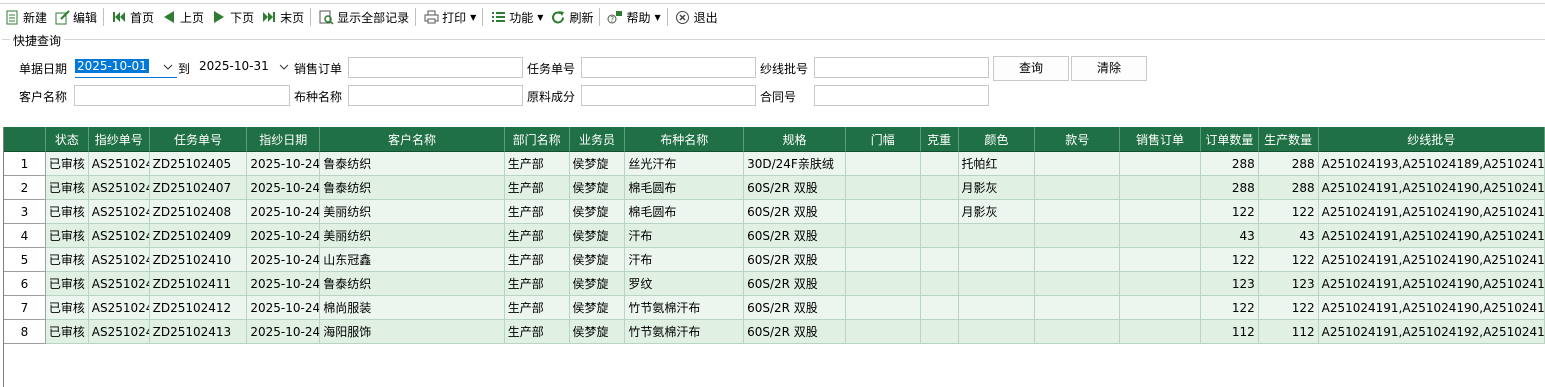 The image size is (1545, 387). What do you see at coordinates (75, 17) in the screenshot?
I see `edit-button: 编辑` at bounding box center [75, 17].